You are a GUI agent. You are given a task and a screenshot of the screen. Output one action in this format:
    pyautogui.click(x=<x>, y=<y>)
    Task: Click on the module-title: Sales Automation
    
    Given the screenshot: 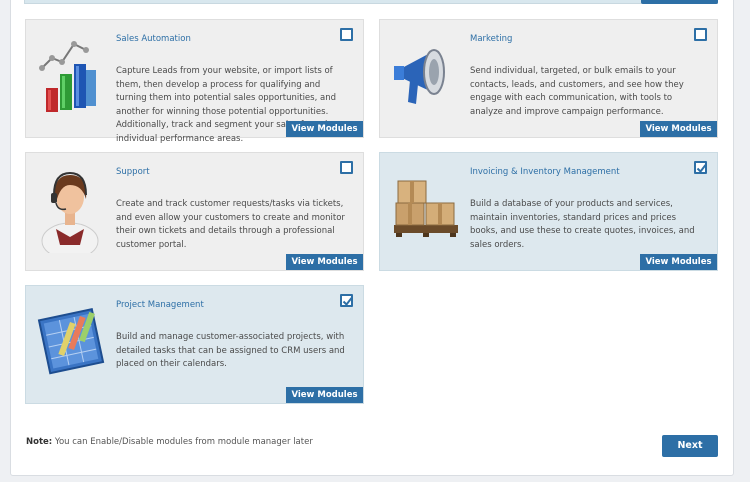 What is the action you would take?
    pyautogui.click(x=153, y=39)
    